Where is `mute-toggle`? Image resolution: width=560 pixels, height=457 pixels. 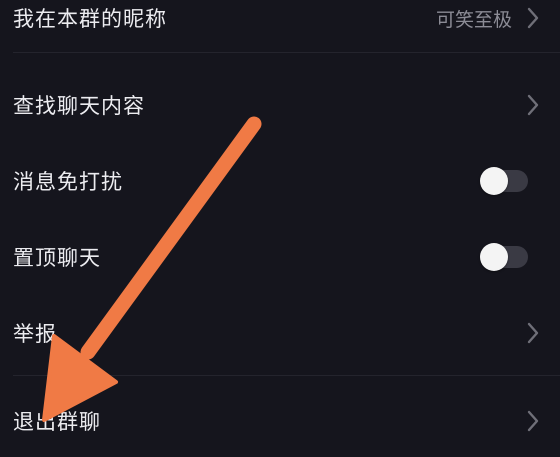
mute-toggle is located at coordinates (504, 181).